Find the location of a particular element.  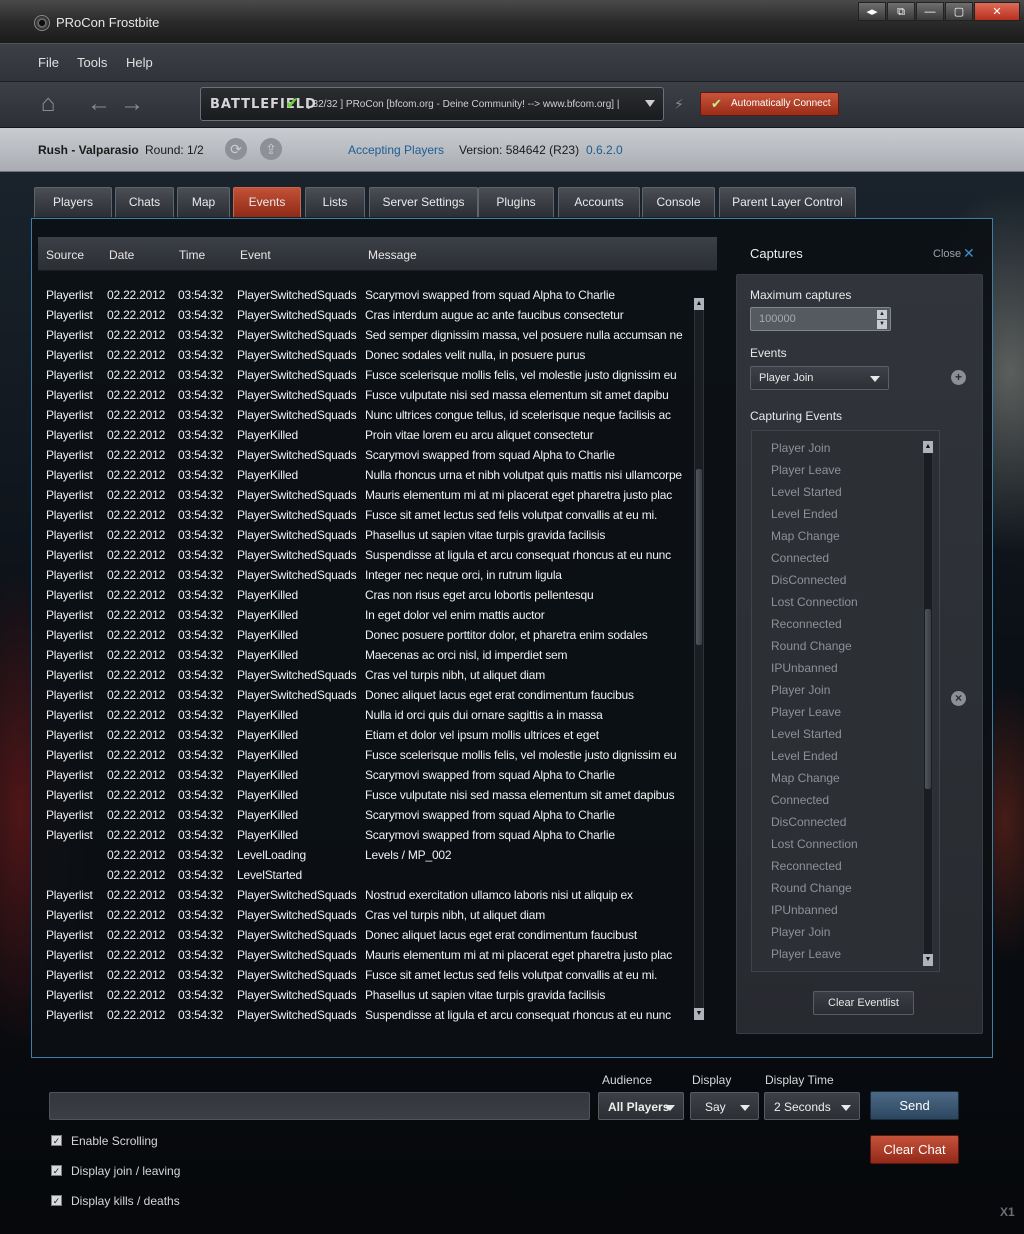

add-icon: + is located at coordinates (958, 377).